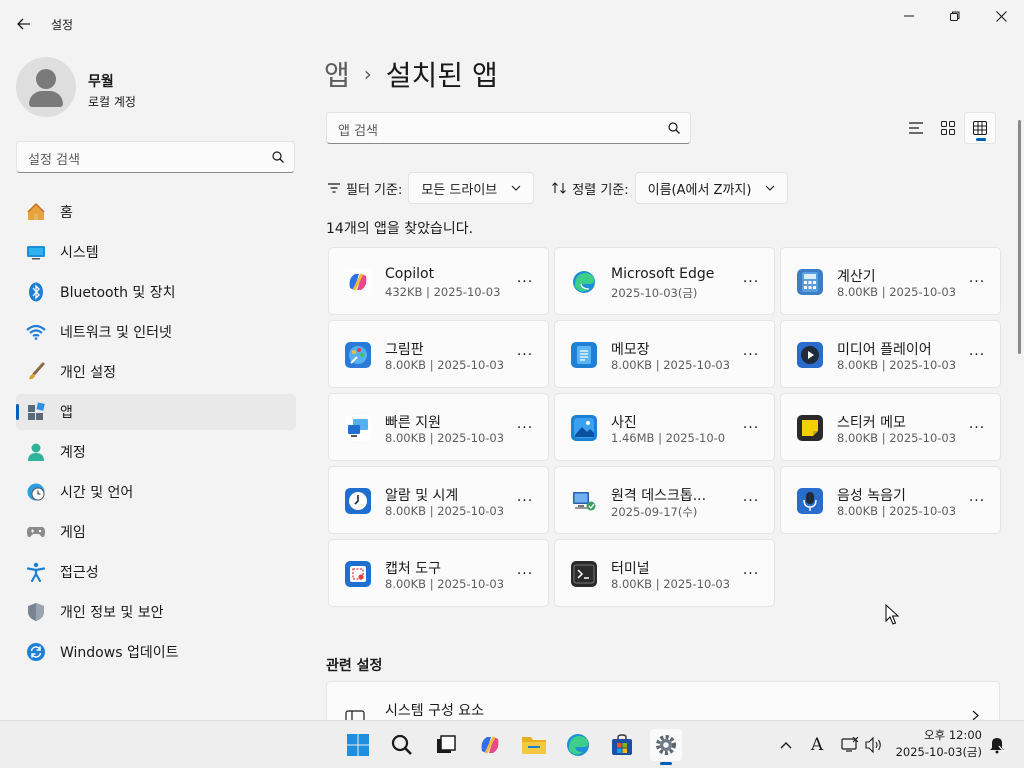  I want to click on list-view-button, so click(916, 128).